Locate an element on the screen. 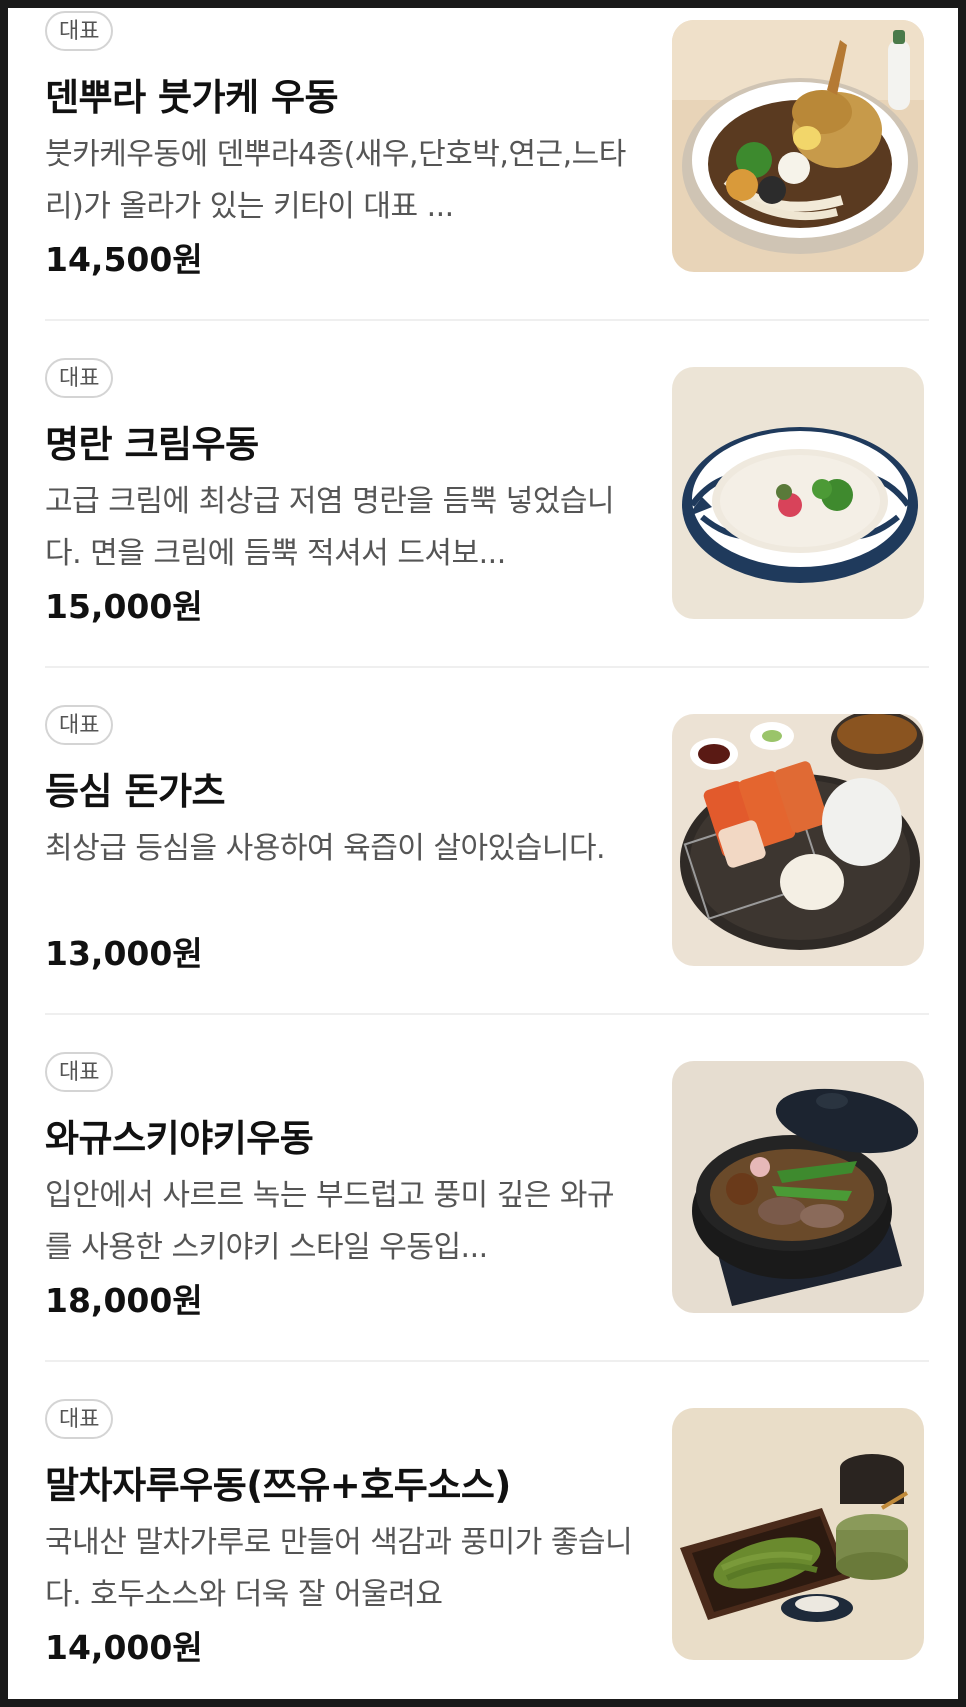 Image resolution: width=966 pixels, height=1707 pixels. matcha-zaru-udon-photo is located at coordinates (798, 1534).